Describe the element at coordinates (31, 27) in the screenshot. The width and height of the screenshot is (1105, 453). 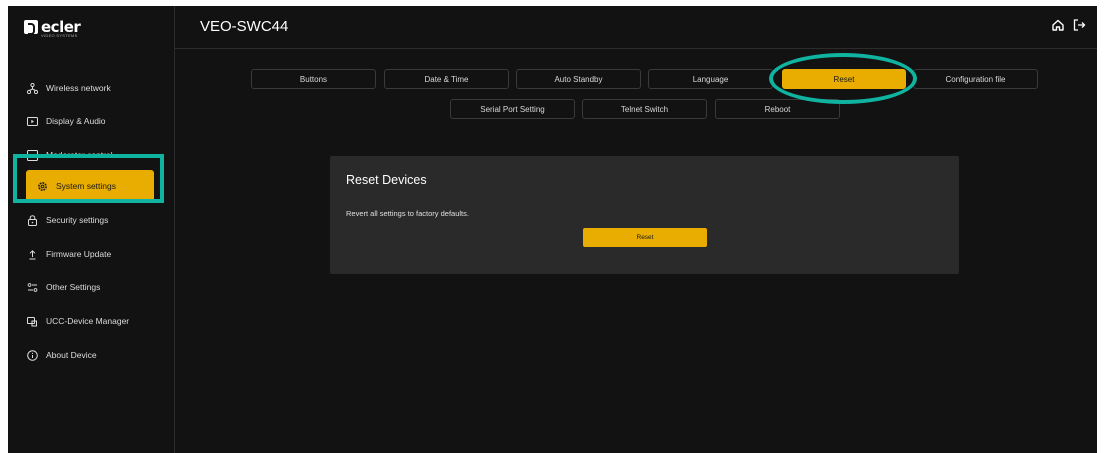
I see `ecler-logo-icon` at that location.